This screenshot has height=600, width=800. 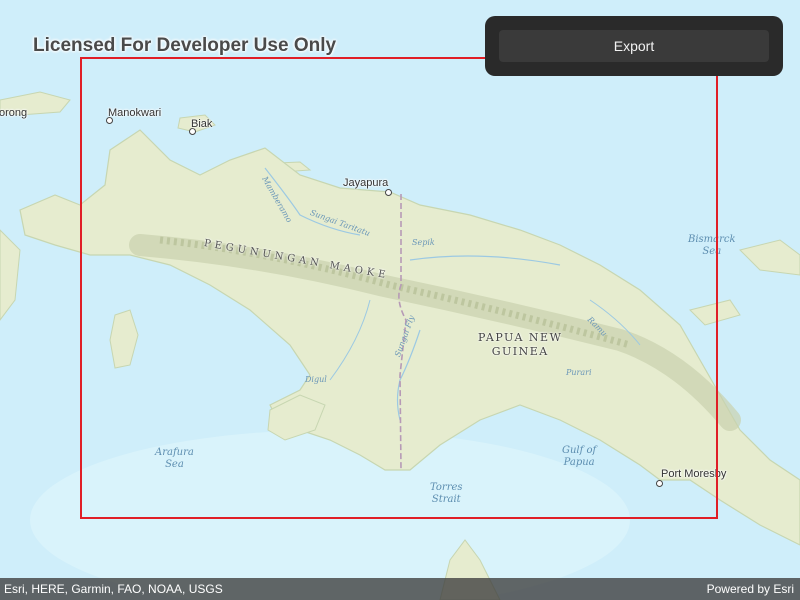 I want to click on attribution-text: Esri, HERE, Garmin, FAO, NOAA, USGS, so click(x=113, y=589).